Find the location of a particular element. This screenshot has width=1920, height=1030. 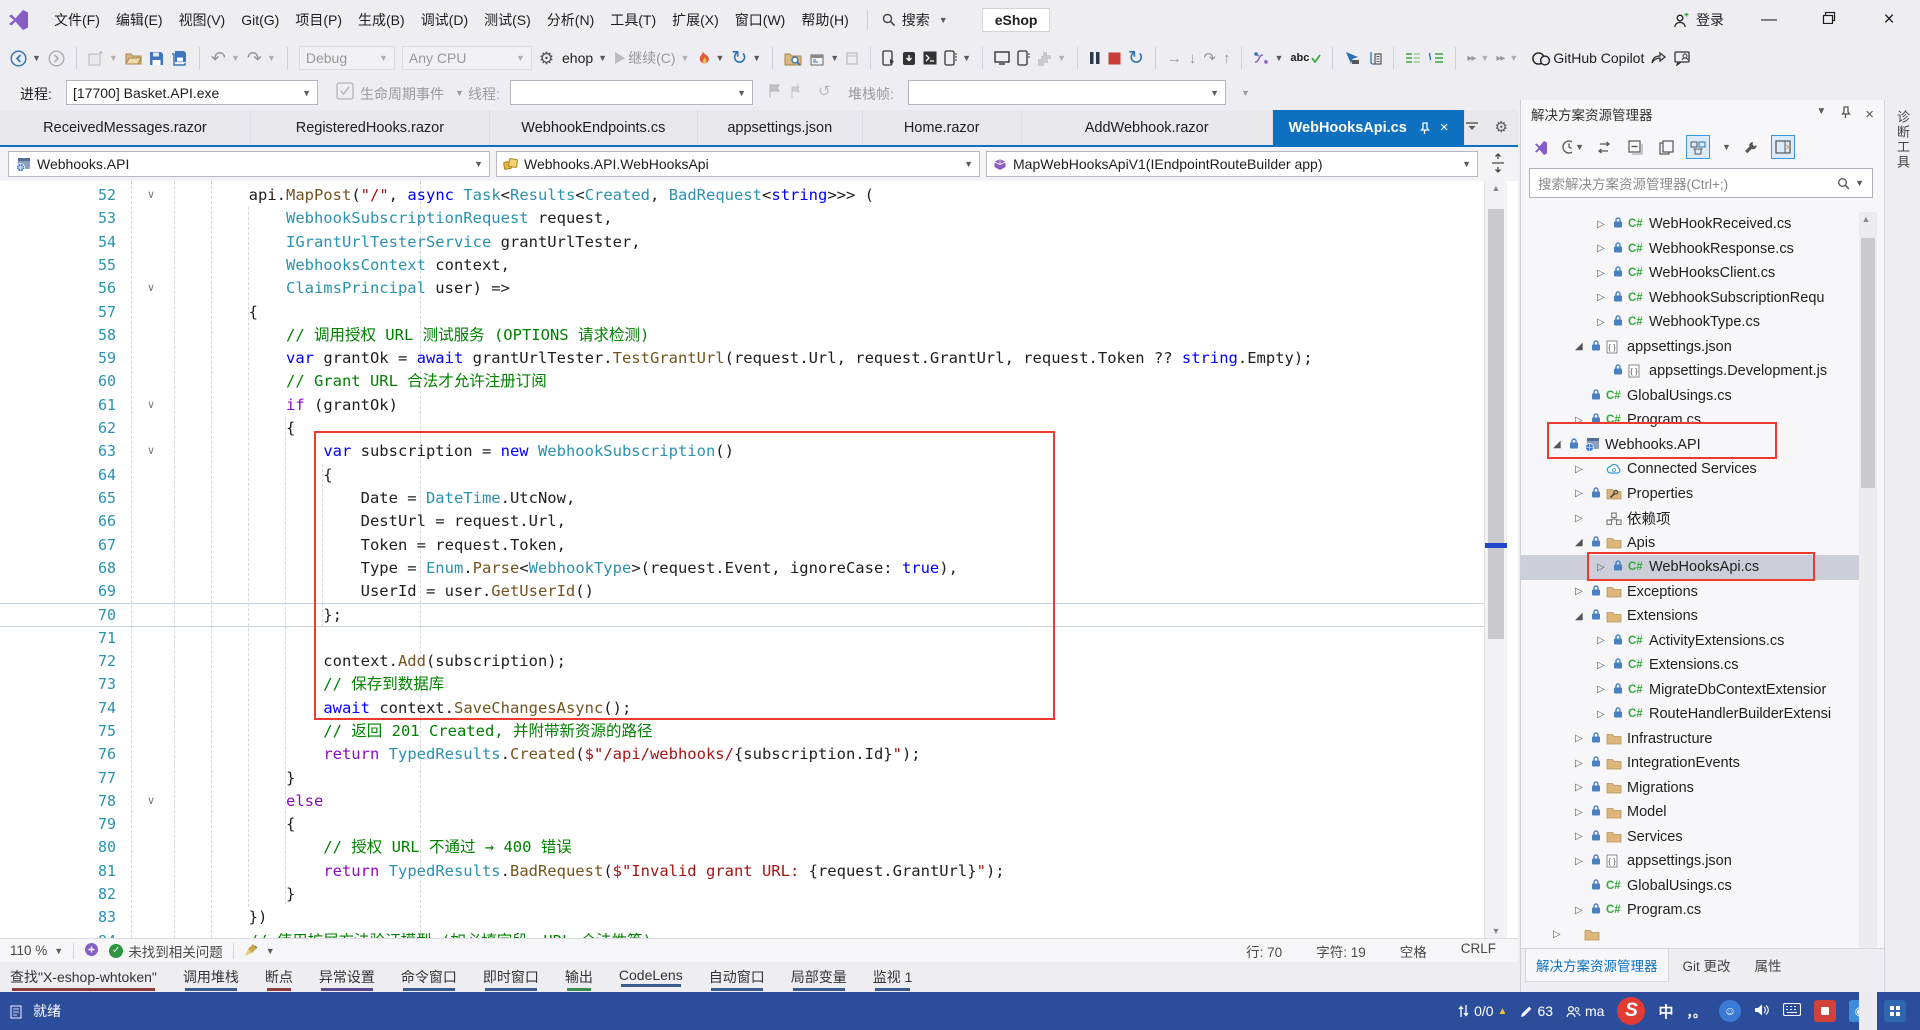

pin-icon is located at coordinates (1846, 114).